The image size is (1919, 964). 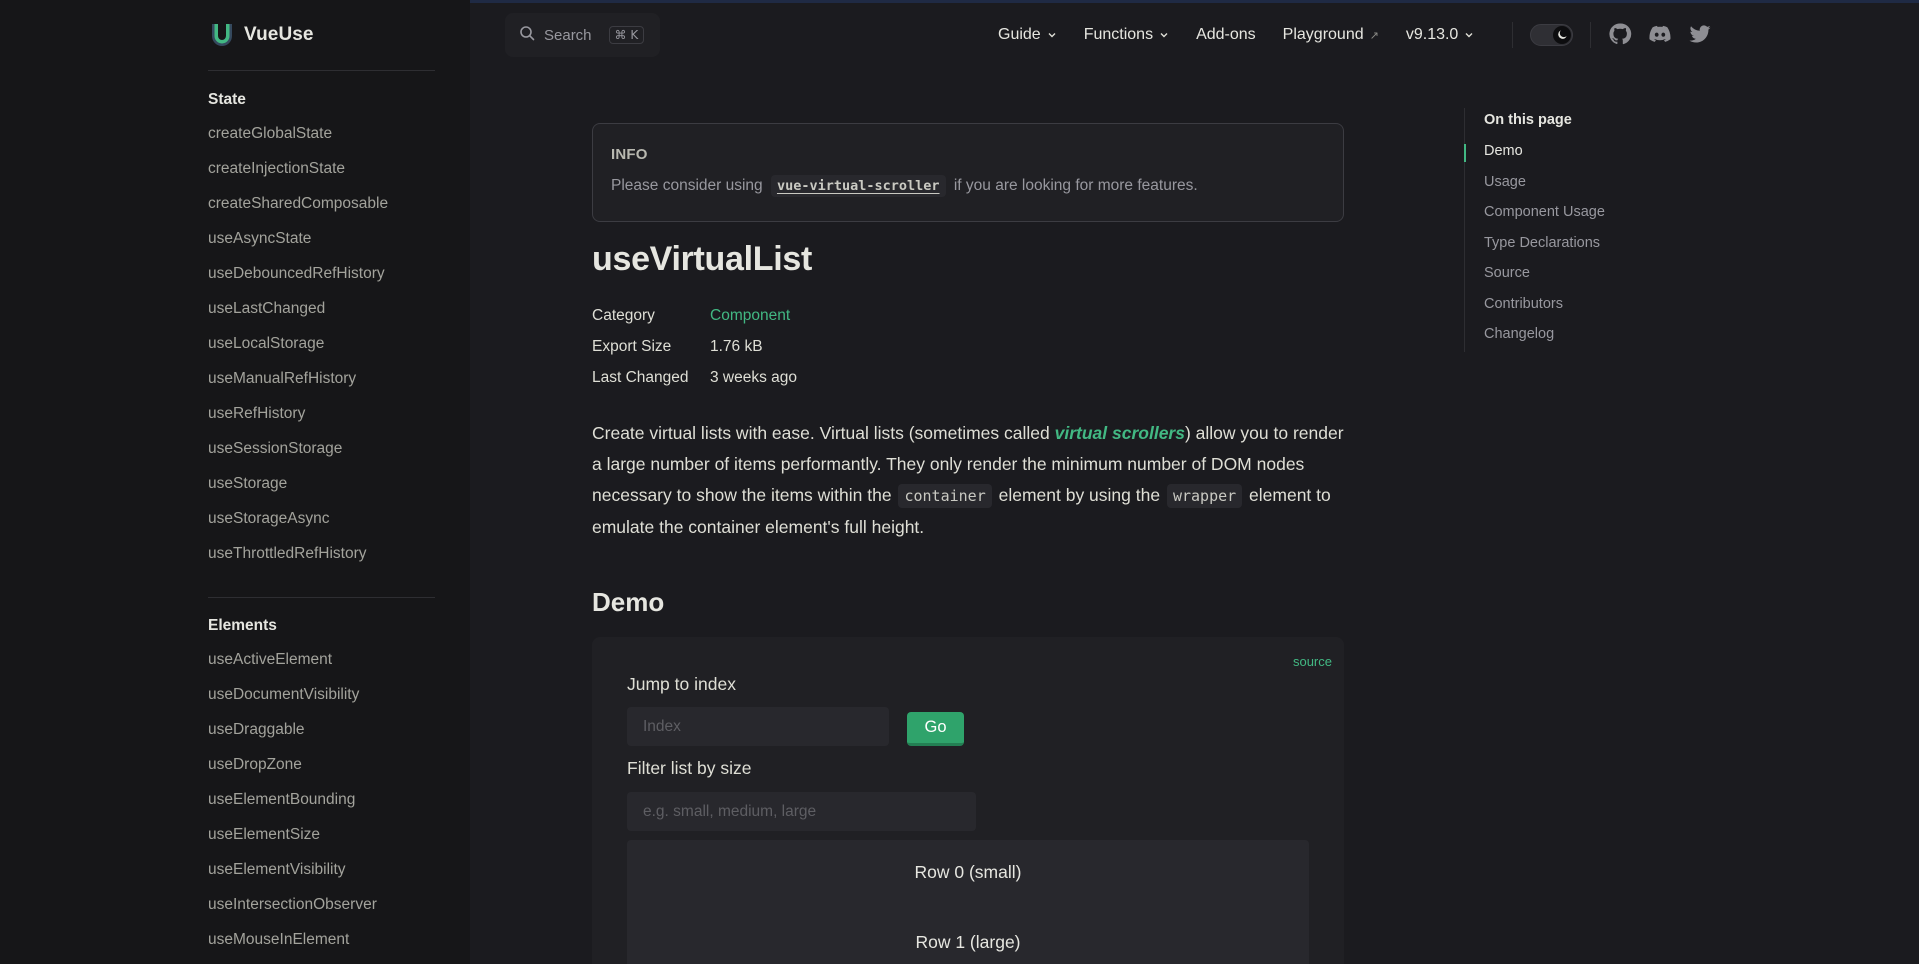 I want to click on outline-item: Usage, so click(x=1575, y=188).